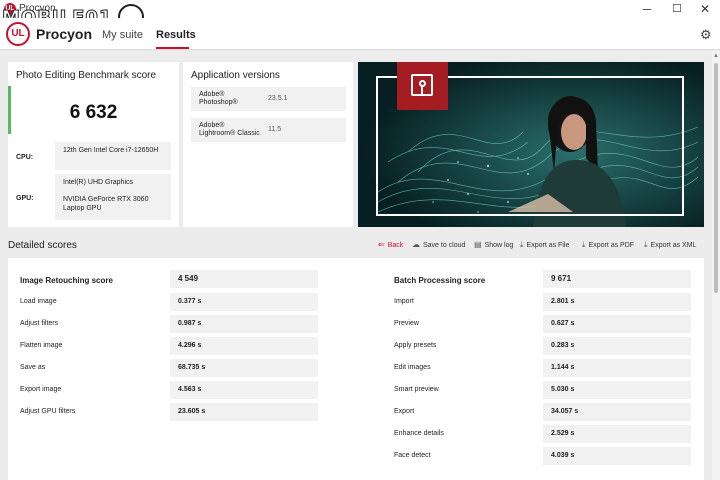  What do you see at coordinates (106, 204) in the screenshot?
I see `gpu-value-discrete: NVIDIA GeForce RTX 3060 Laptop GPU` at bounding box center [106, 204].